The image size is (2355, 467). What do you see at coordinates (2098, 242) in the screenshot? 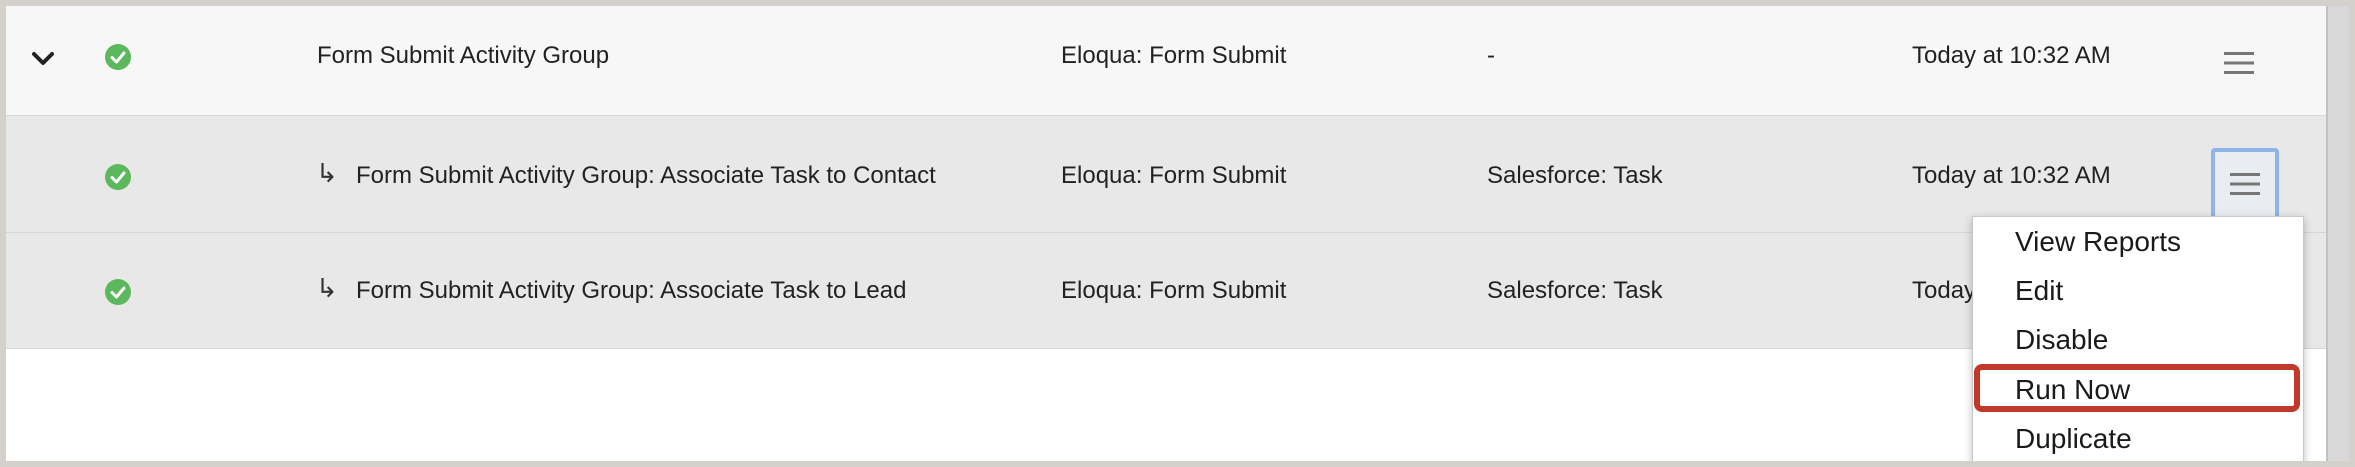
I see `menu-item-view-reports: View Reports` at bounding box center [2098, 242].